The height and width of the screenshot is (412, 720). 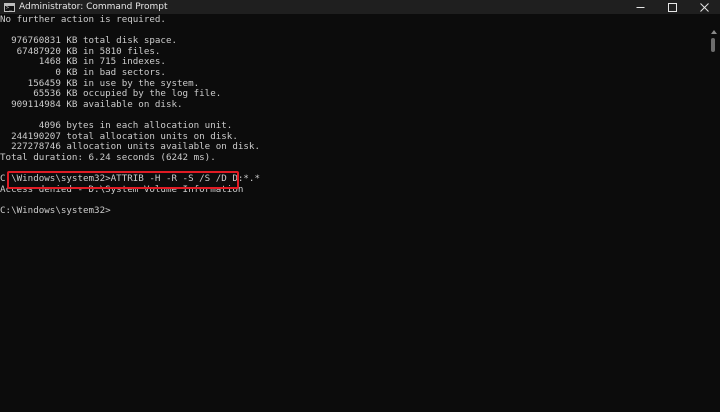 I want to click on command-prompt-line: C:\Windows\system32>, so click(x=55, y=210).